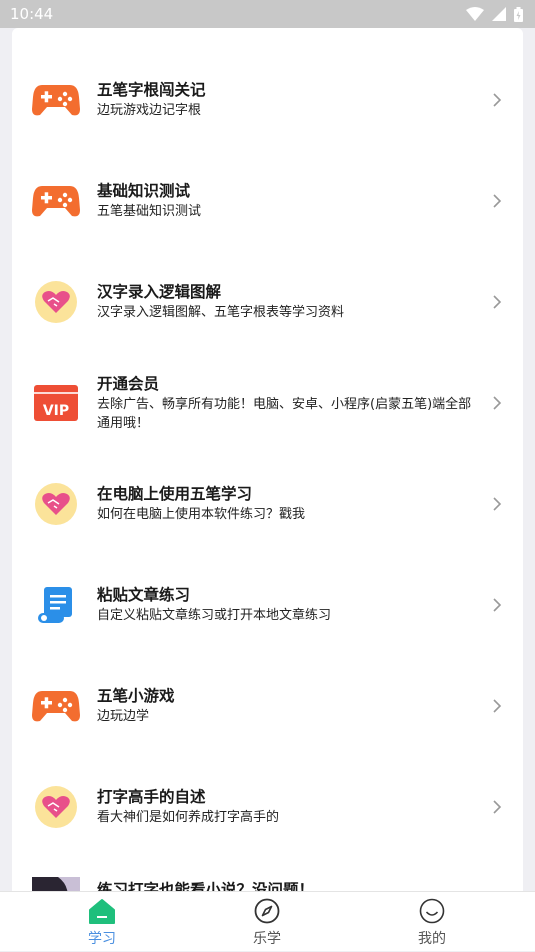 The image size is (535, 952). Describe the element at coordinates (201, 514) in the screenshot. I see `menu-item-subtitle: 如何在电脑上使用本软件练习？戳我` at that location.